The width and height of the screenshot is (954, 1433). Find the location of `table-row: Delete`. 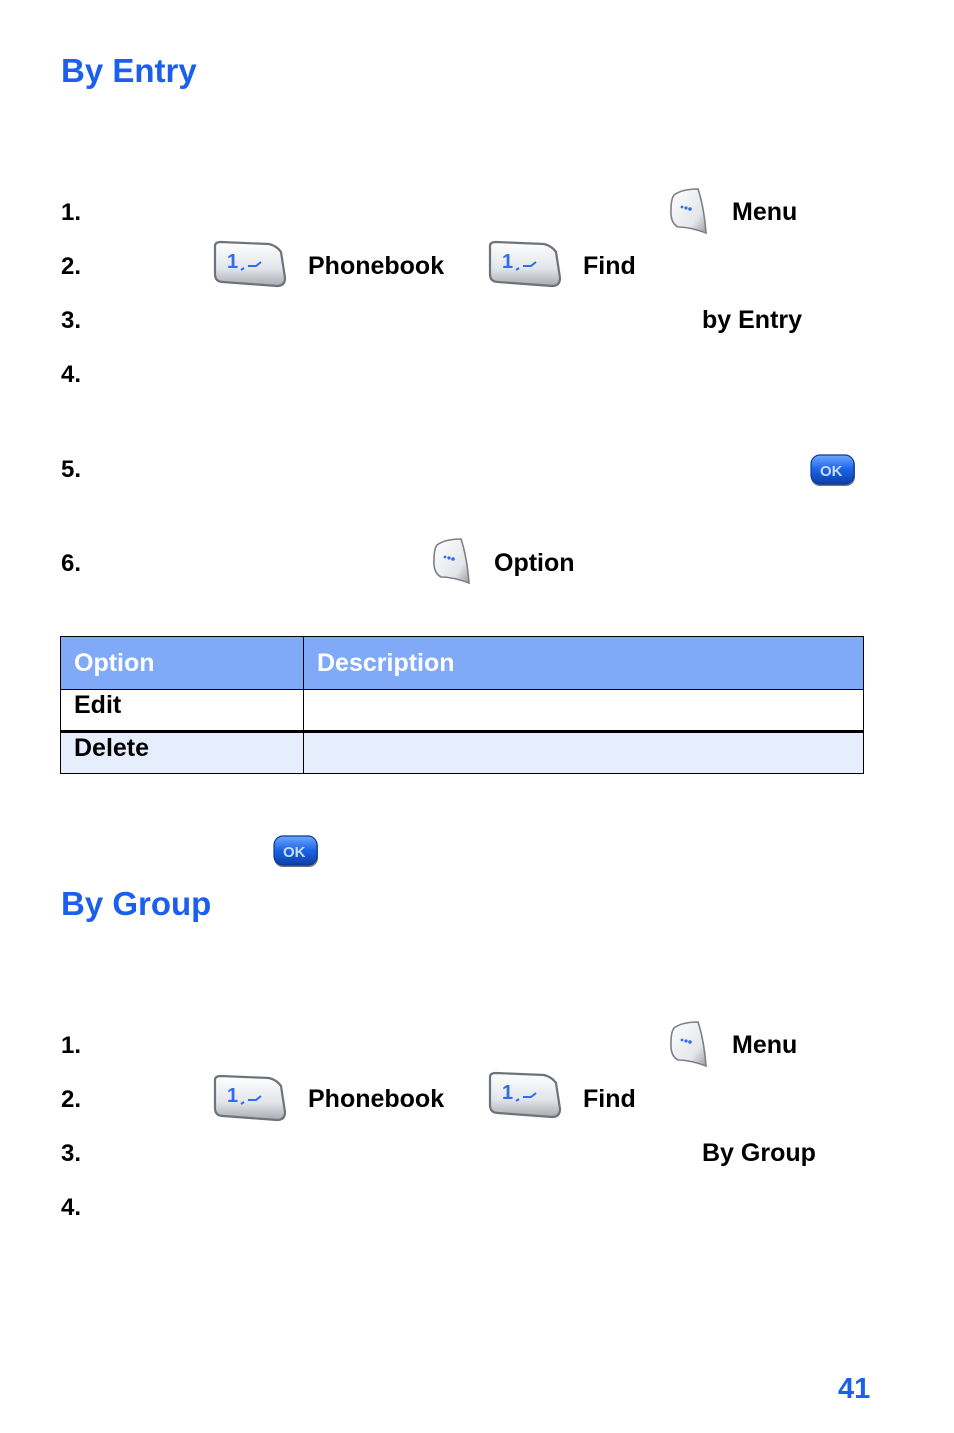

table-row: Delete is located at coordinates (462, 752).